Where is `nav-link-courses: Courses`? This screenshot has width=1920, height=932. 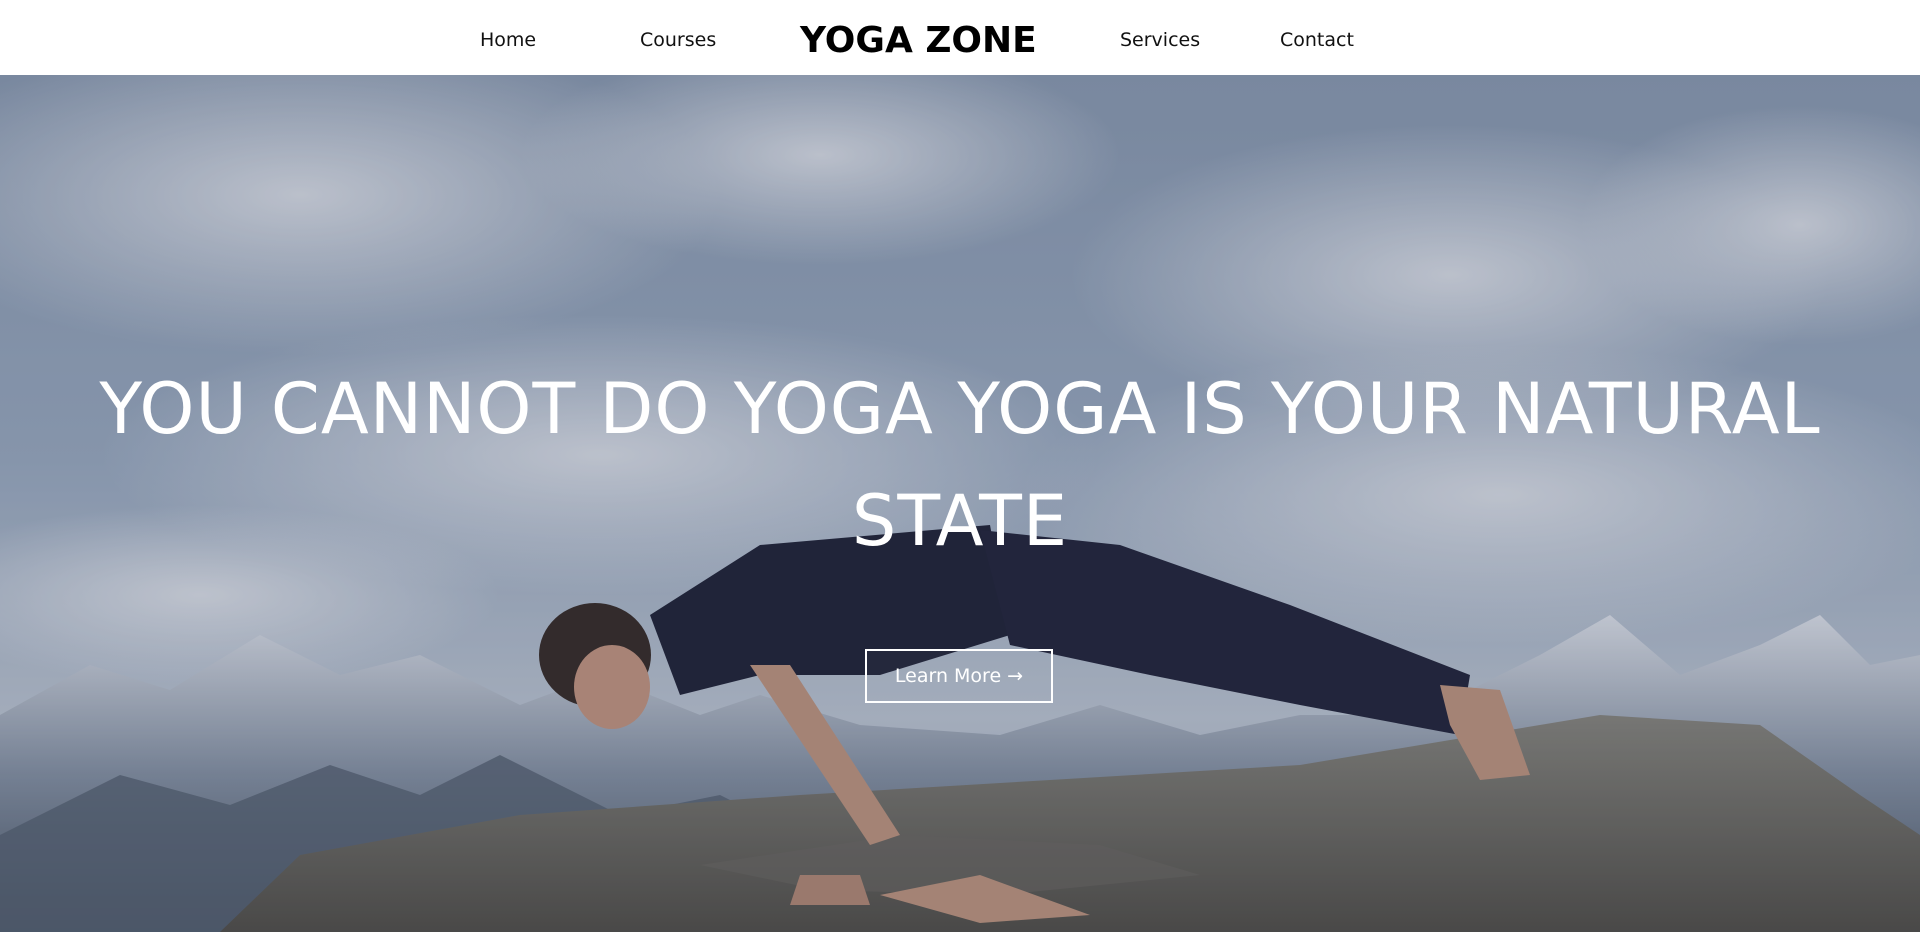
nav-link-courses: Courses is located at coordinates (678, 40).